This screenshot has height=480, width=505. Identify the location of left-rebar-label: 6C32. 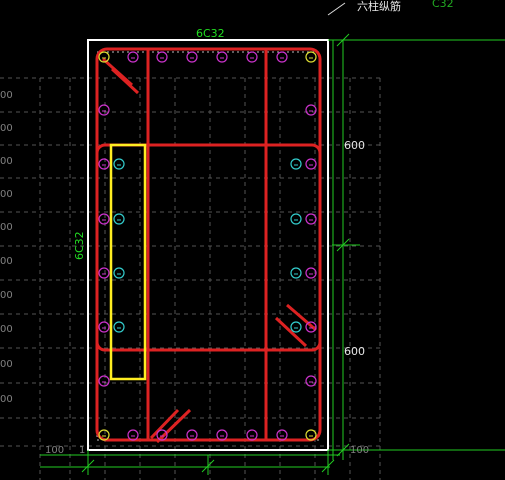
(79, 245).